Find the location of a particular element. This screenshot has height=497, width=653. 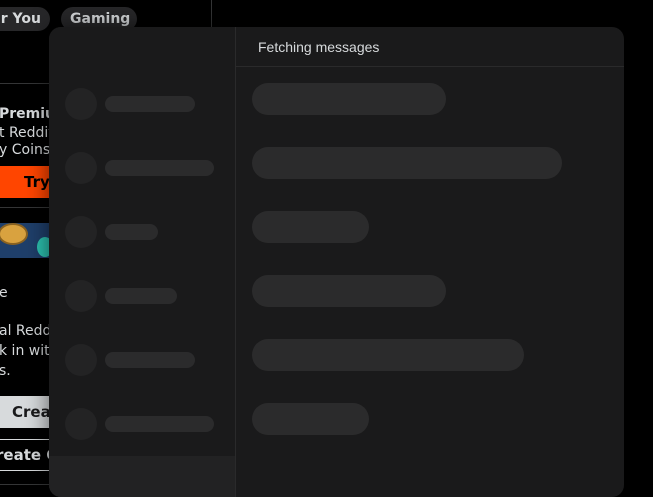

premium-description-line: t Reddit is located at coordinates (27, 133).